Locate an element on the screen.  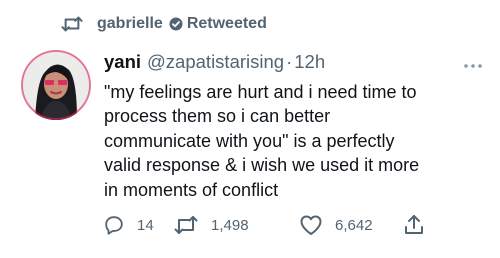
reply-button: 14 is located at coordinates (128, 225).